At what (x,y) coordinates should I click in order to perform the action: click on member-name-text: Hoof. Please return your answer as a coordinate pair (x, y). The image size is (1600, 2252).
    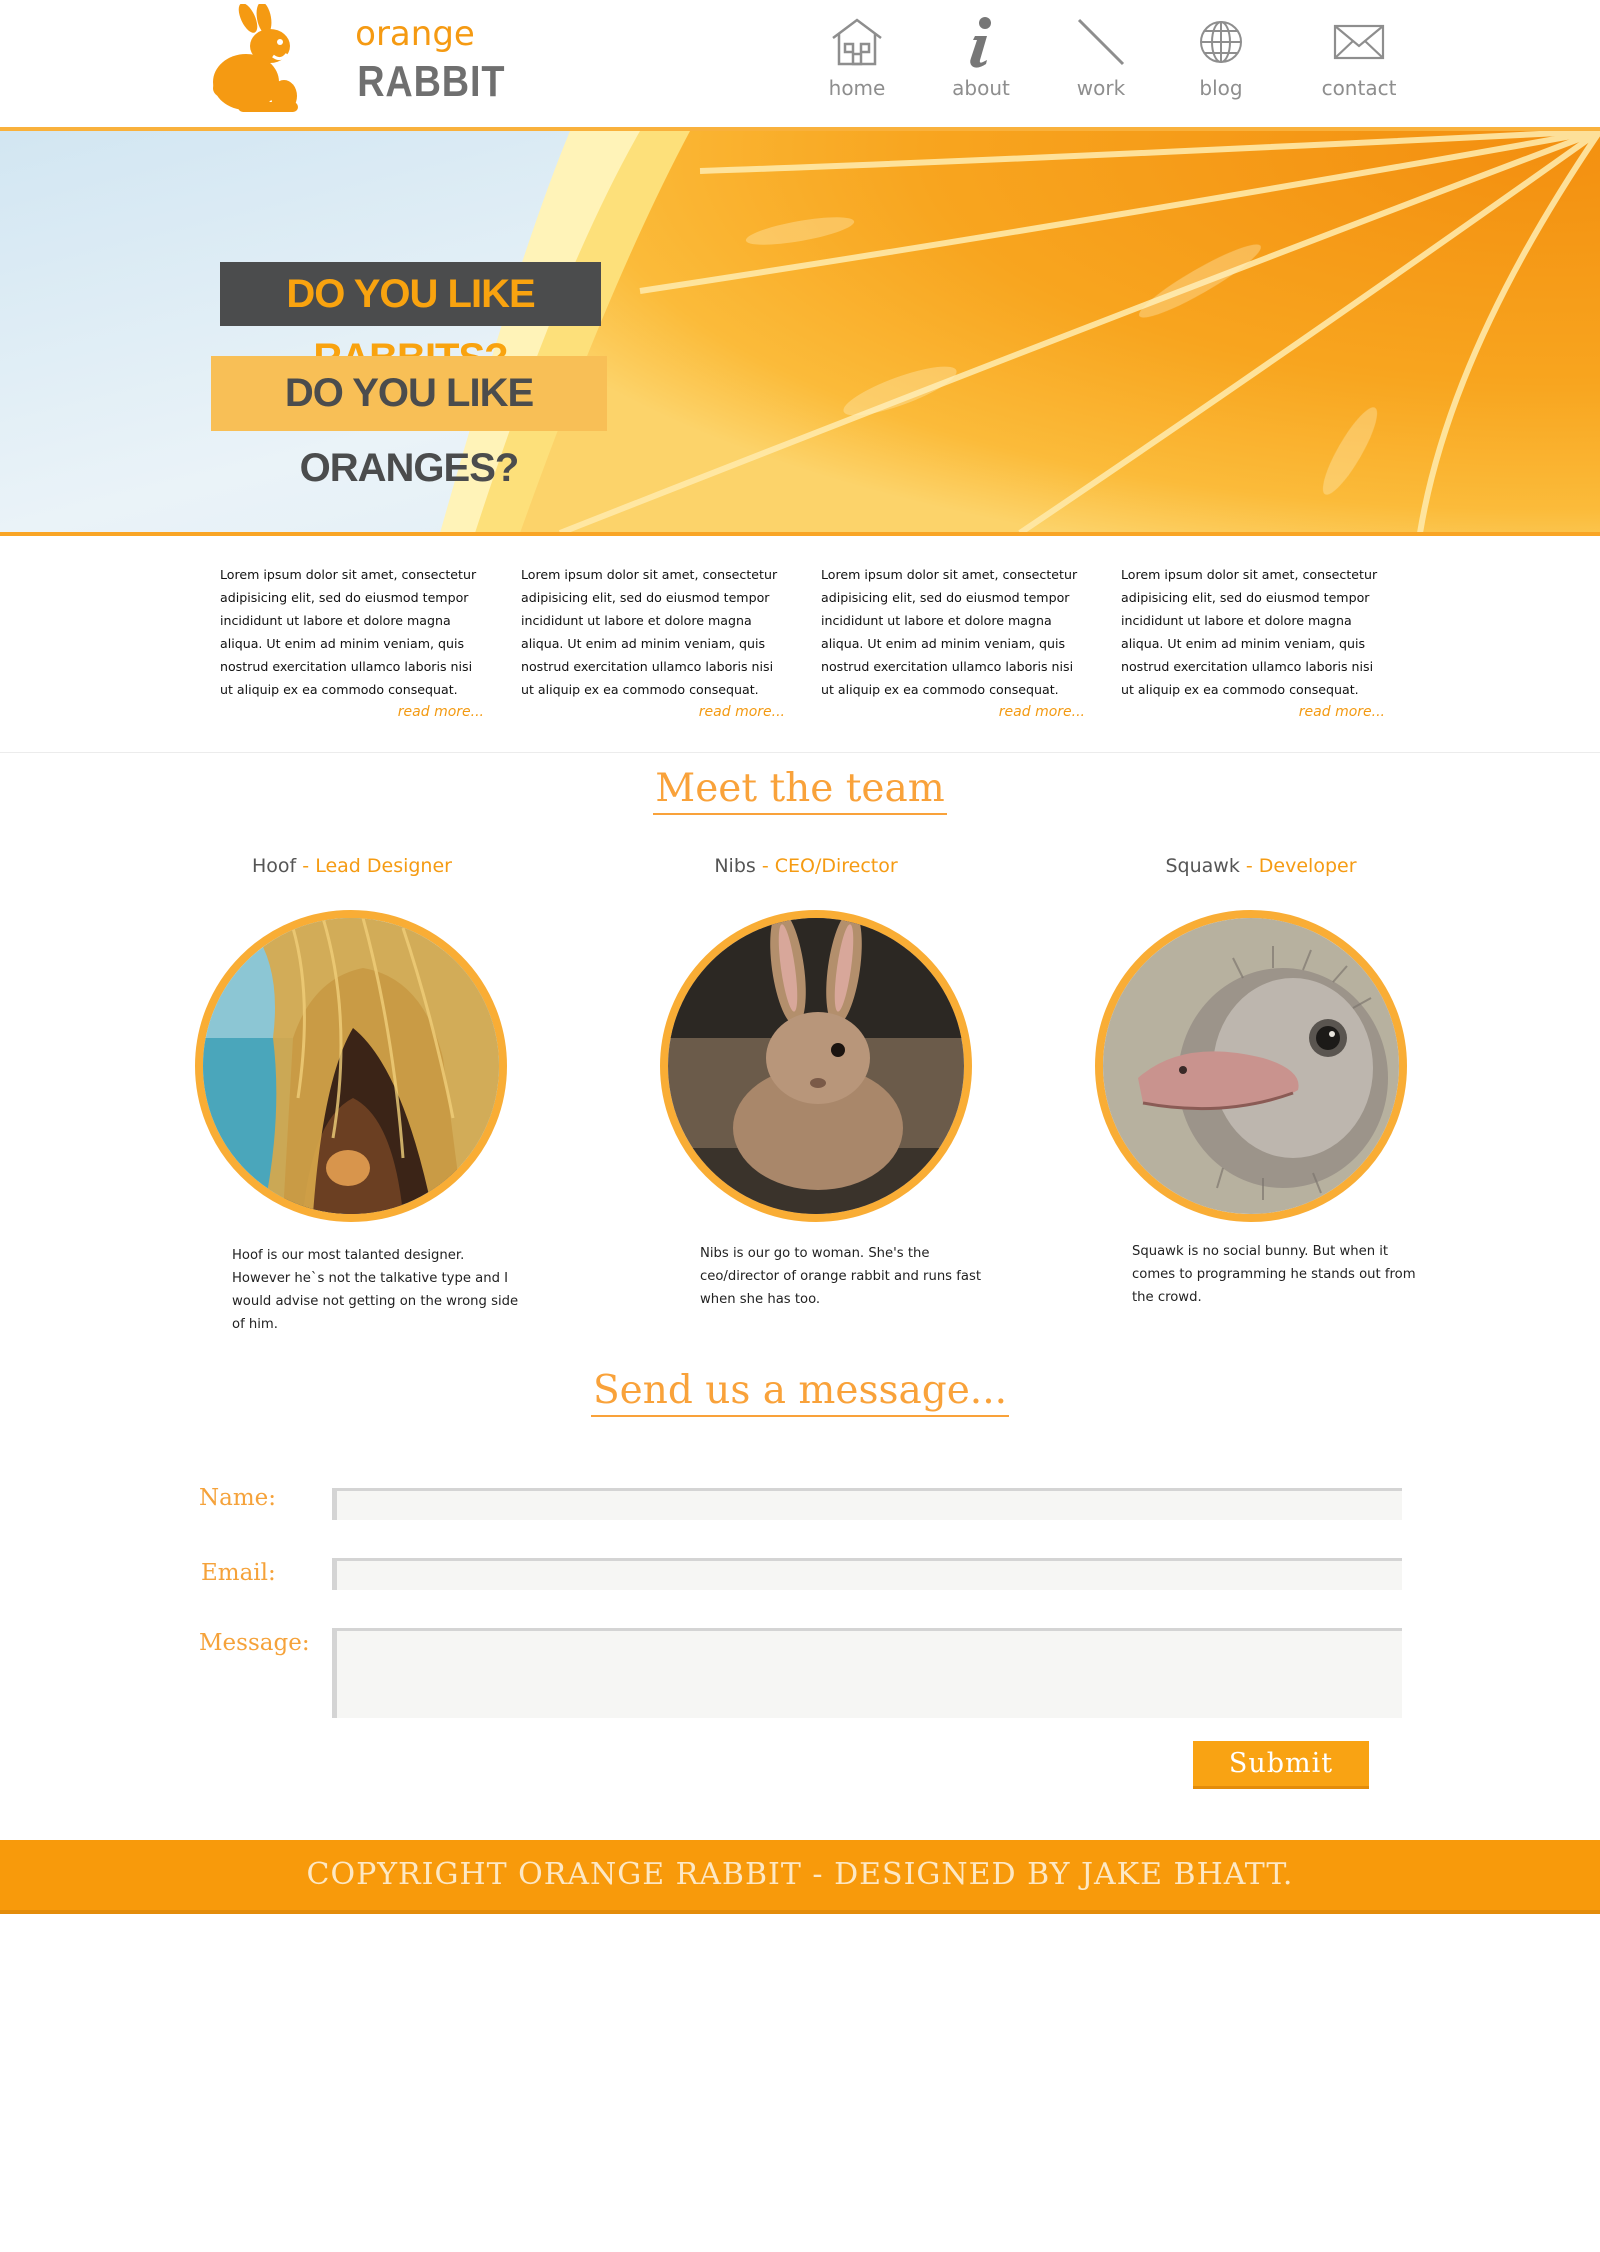
    Looking at the image, I should click on (274, 866).